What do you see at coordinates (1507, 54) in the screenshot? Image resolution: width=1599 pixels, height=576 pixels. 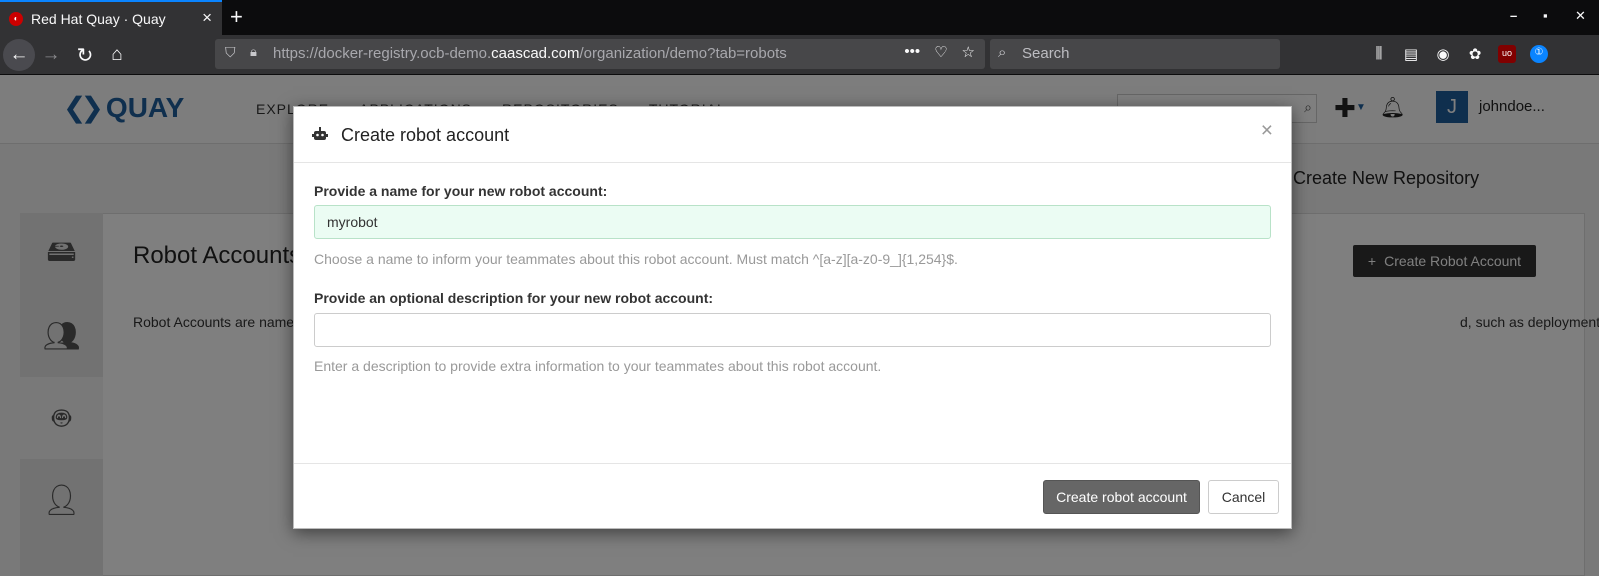 I see `ublock-icon: uo` at bounding box center [1507, 54].